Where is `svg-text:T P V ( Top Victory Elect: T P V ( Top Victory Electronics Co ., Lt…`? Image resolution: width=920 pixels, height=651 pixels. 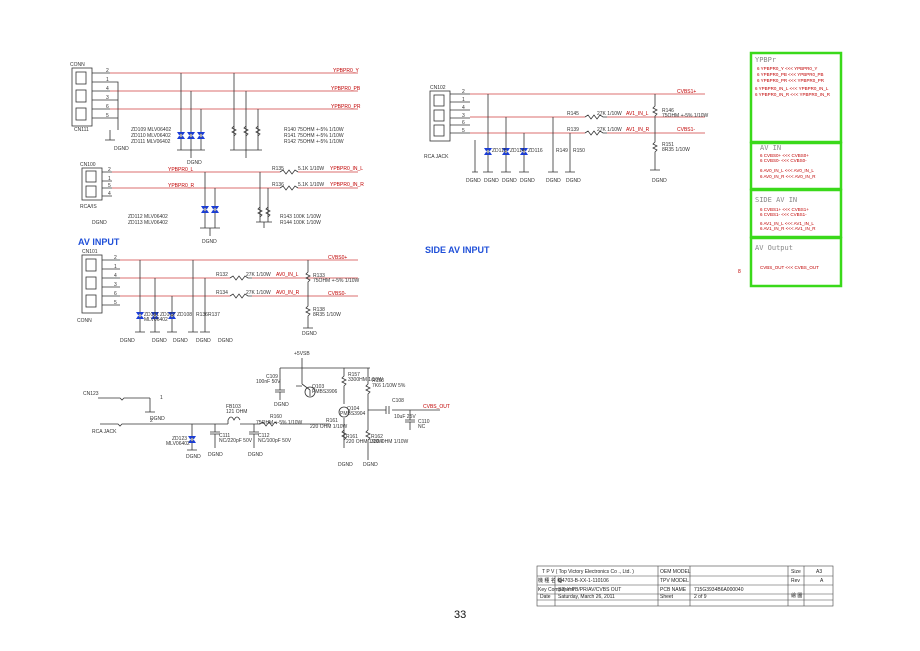 svg-text:T P V ( Top Victory Elect: T P V ( Top Victory Electronics Co ., Lt… is located at coordinates (588, 572).